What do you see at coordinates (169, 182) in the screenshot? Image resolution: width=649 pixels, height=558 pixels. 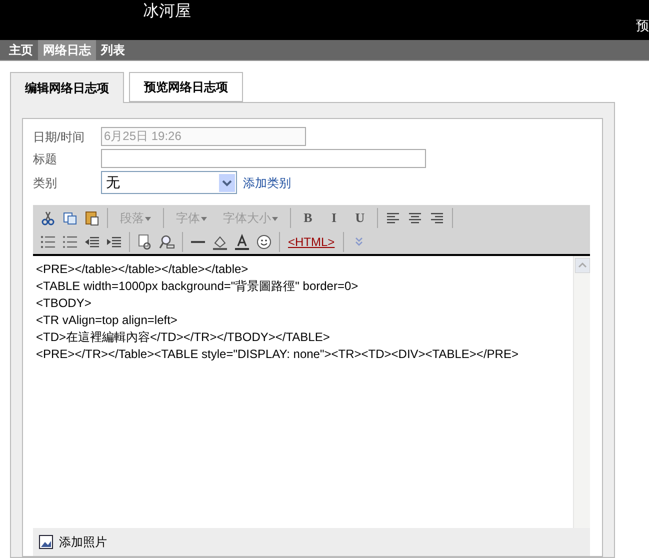 I see `category-select: 无` at bounding box center [169, 182].